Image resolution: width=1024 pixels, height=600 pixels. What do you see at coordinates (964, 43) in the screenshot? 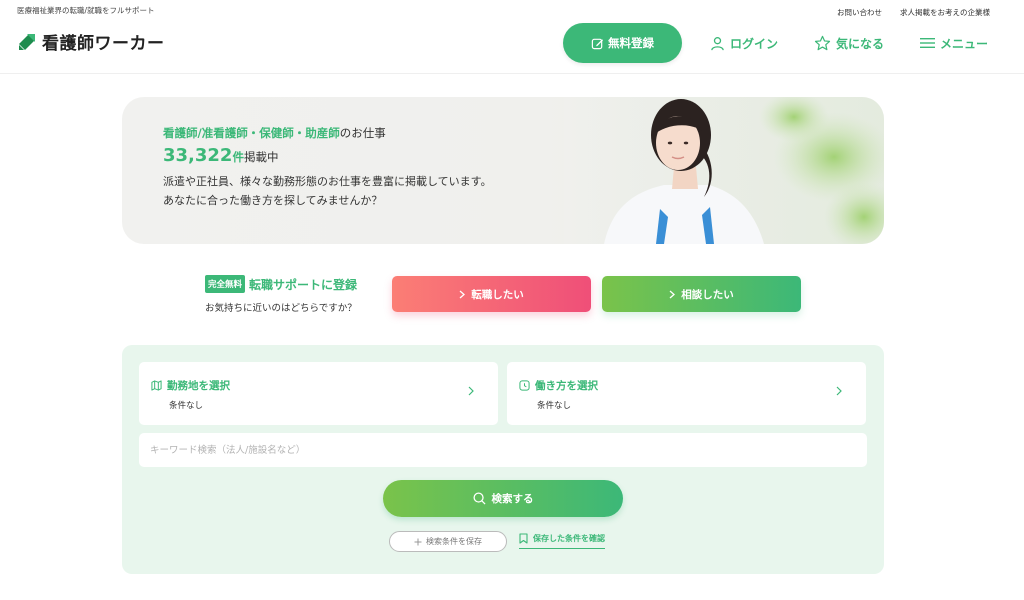
I see `menu-label: メニュー` at bounding box center [964, 43].